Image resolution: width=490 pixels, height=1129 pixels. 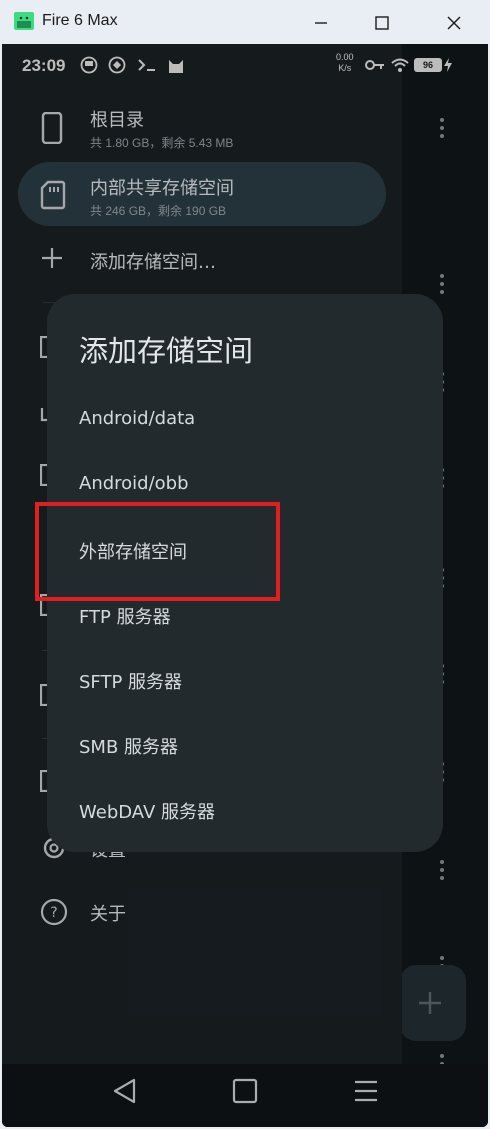 I want to click on close-button, so click(x=454, y=23).